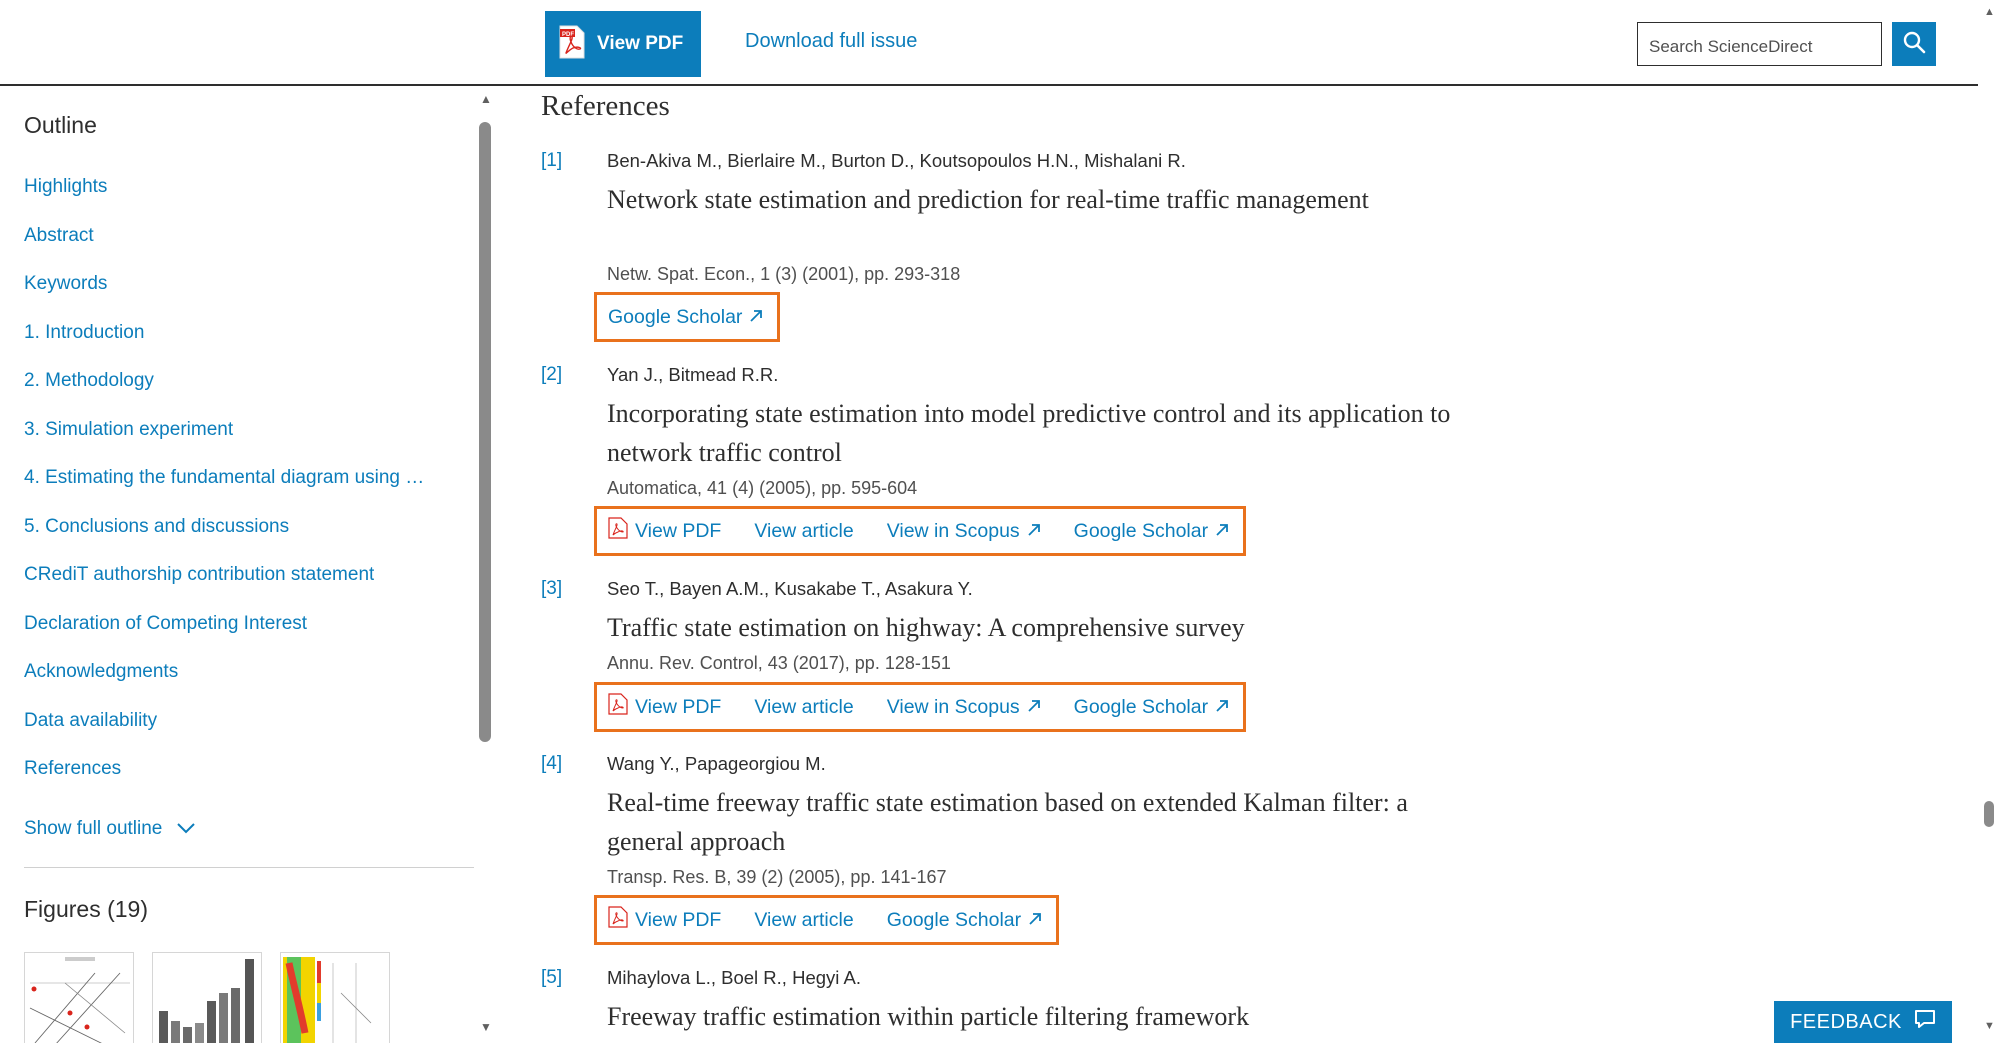  Describe the element at coordinates (224, 297) in the screenshot. I see `outline-item-keywords: Keywords` at that location.